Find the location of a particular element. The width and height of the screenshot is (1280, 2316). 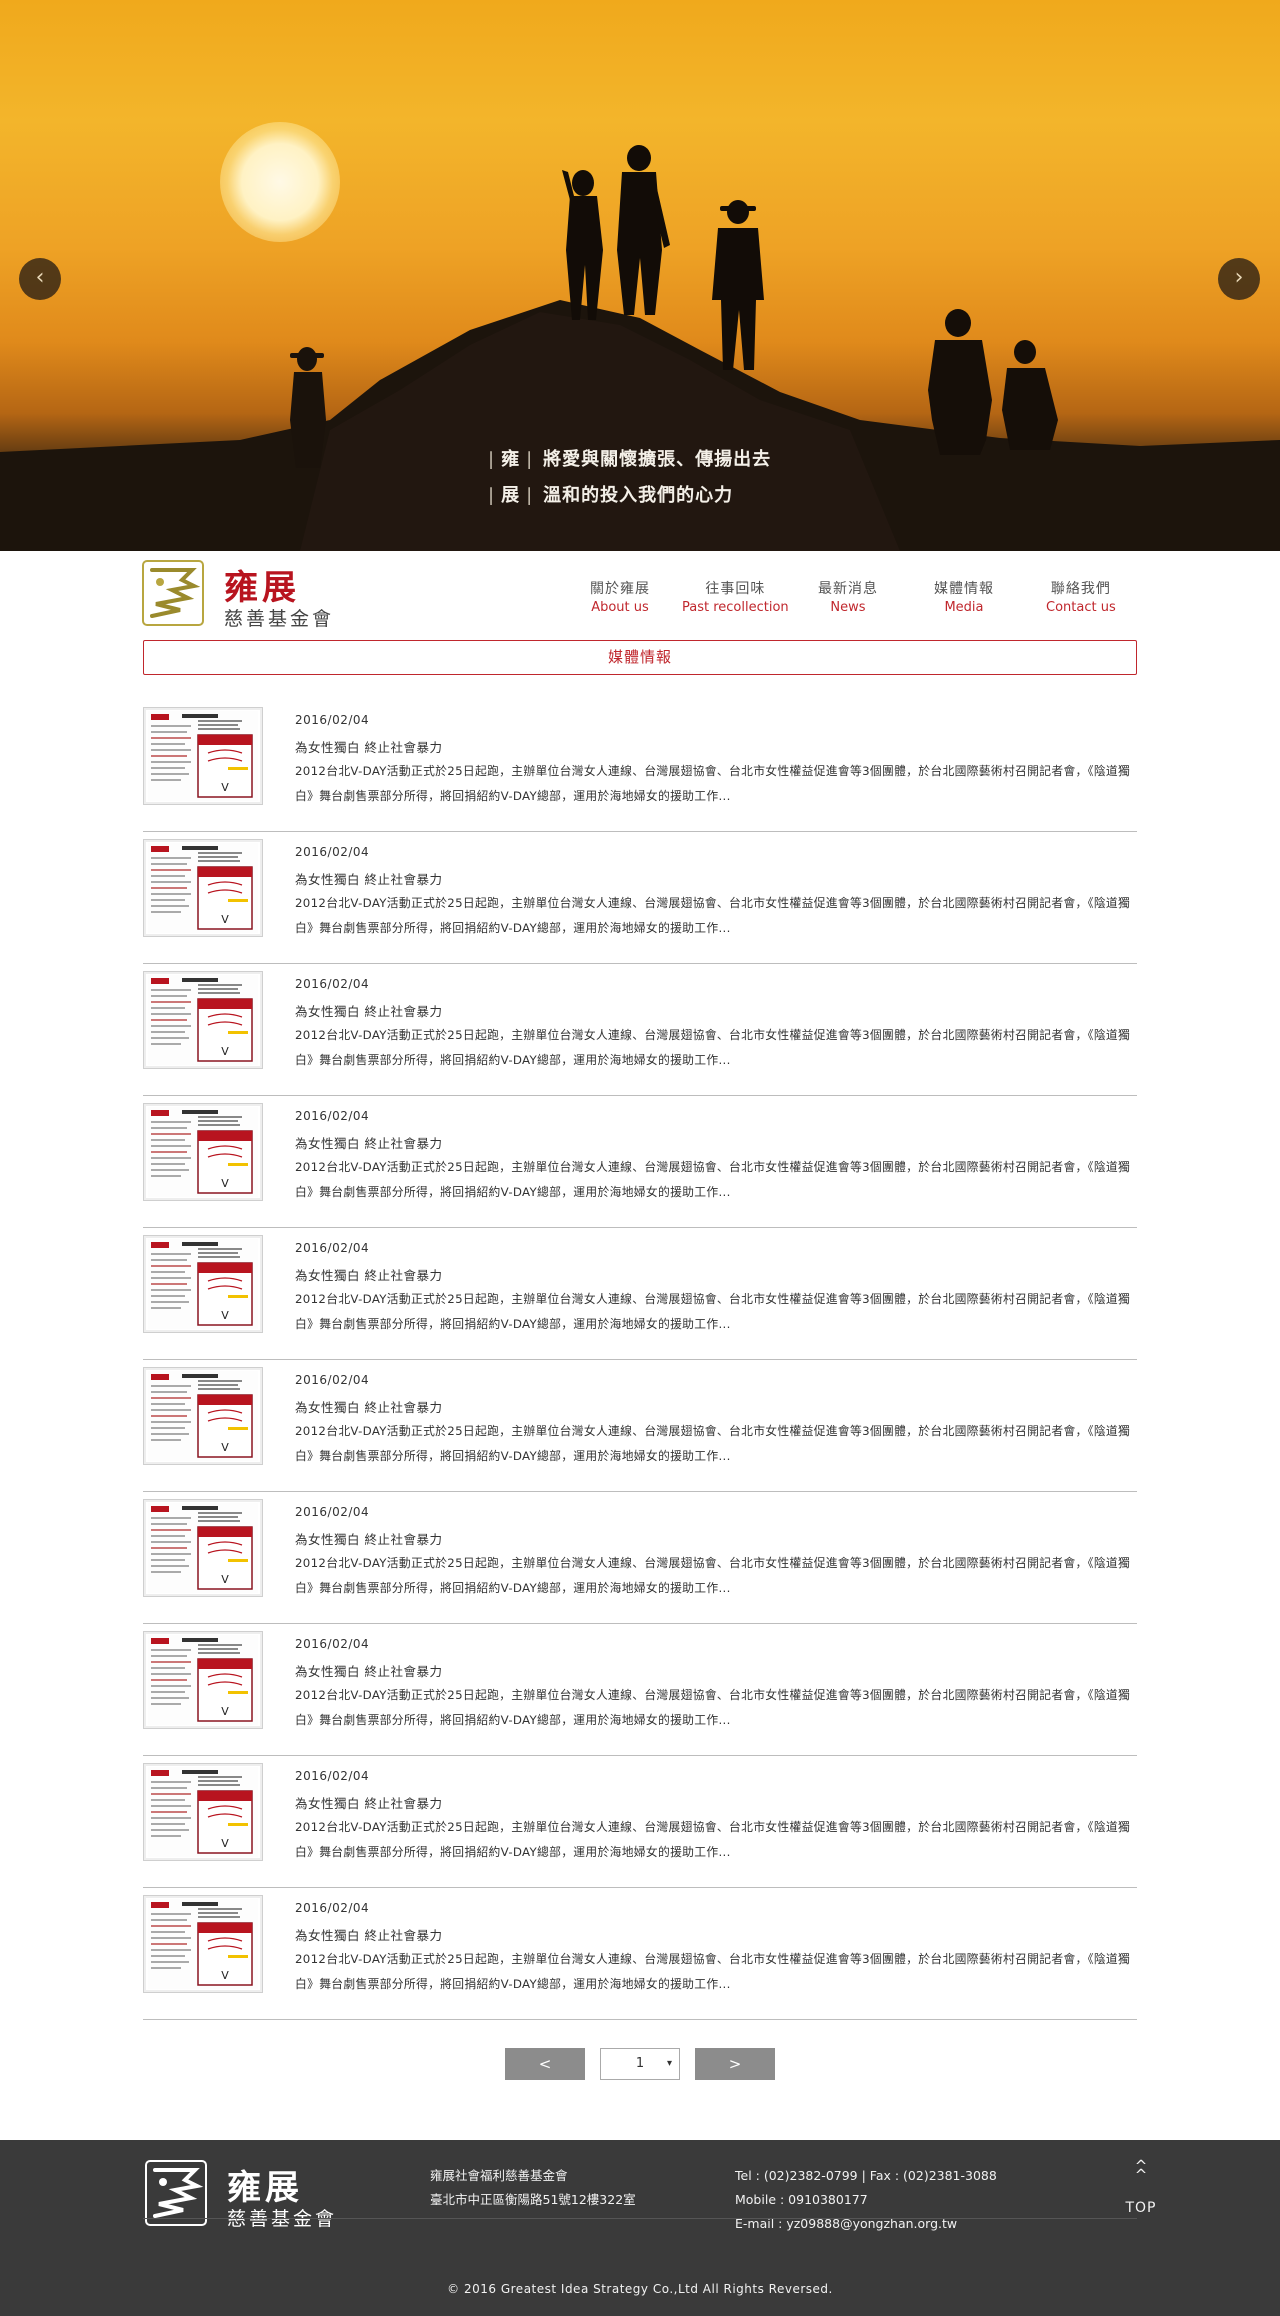

chevron-up-icon: ^ is located at coordinates (1141, 2175).